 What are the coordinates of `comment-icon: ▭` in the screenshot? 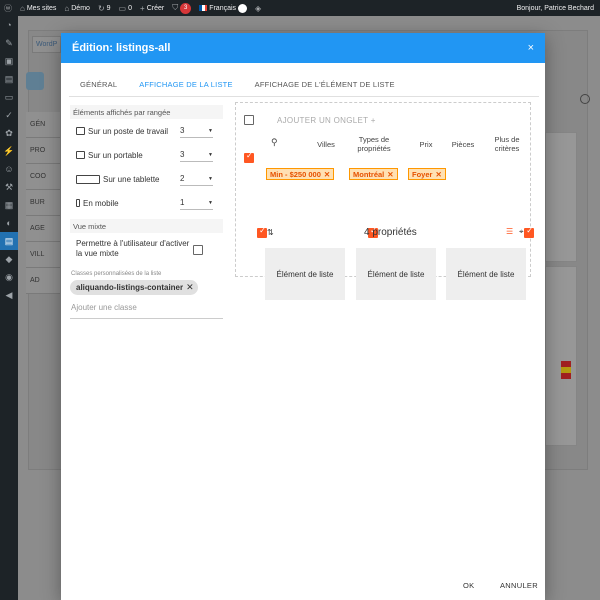 It's located at (122, 8).